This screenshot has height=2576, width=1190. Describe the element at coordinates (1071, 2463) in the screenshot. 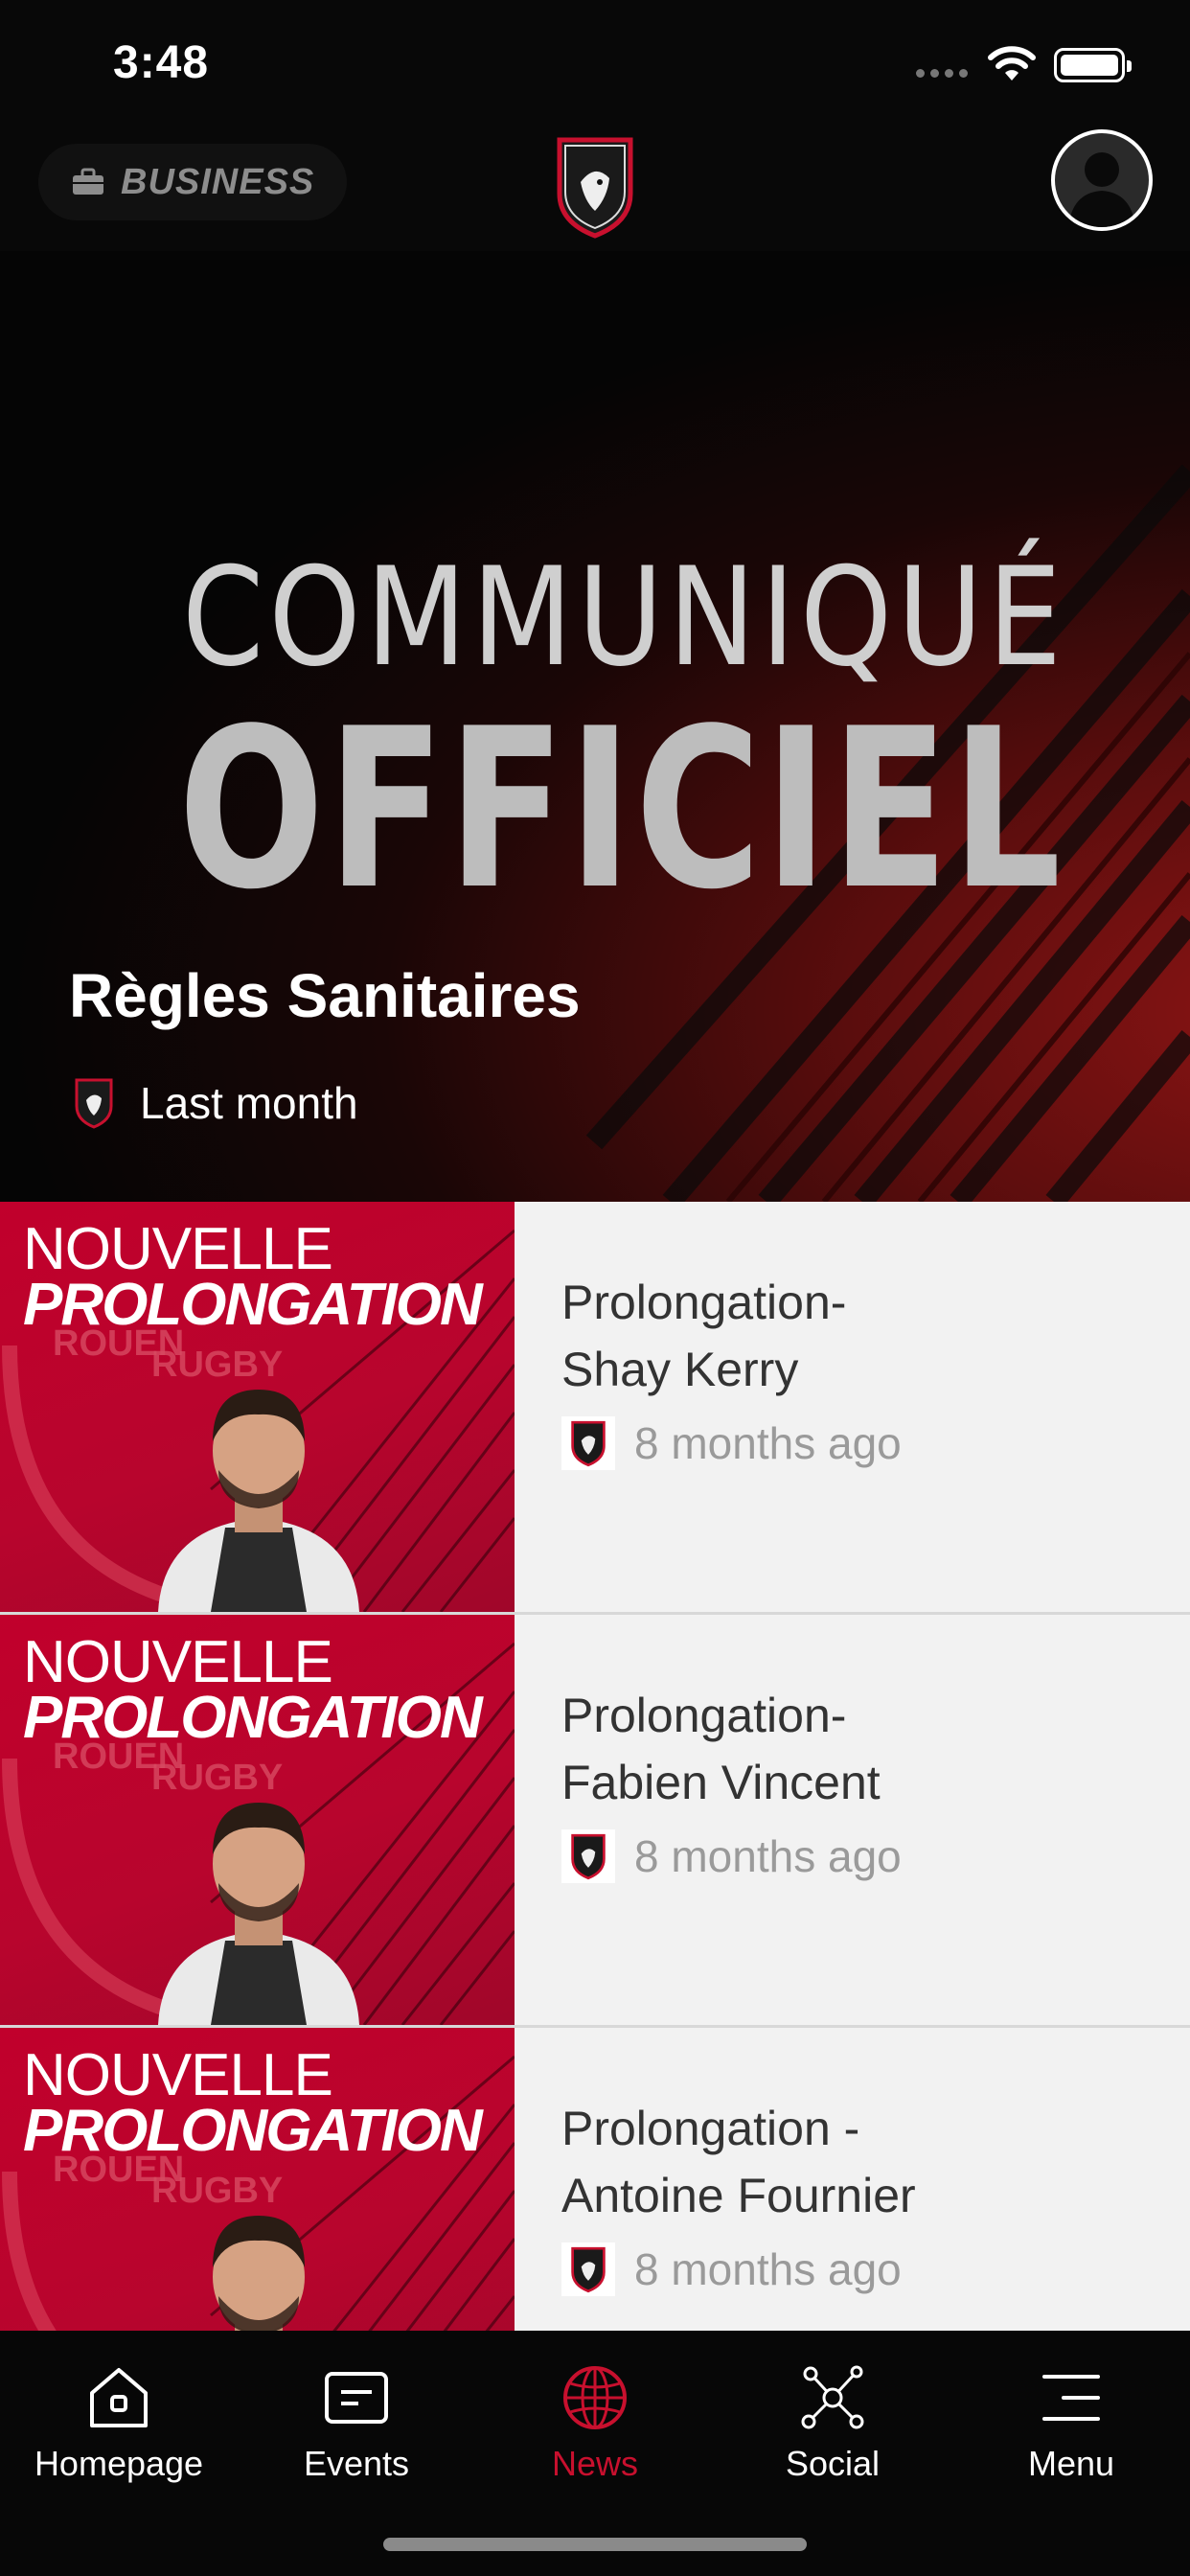

I see `tab-label: Menu` at that location.